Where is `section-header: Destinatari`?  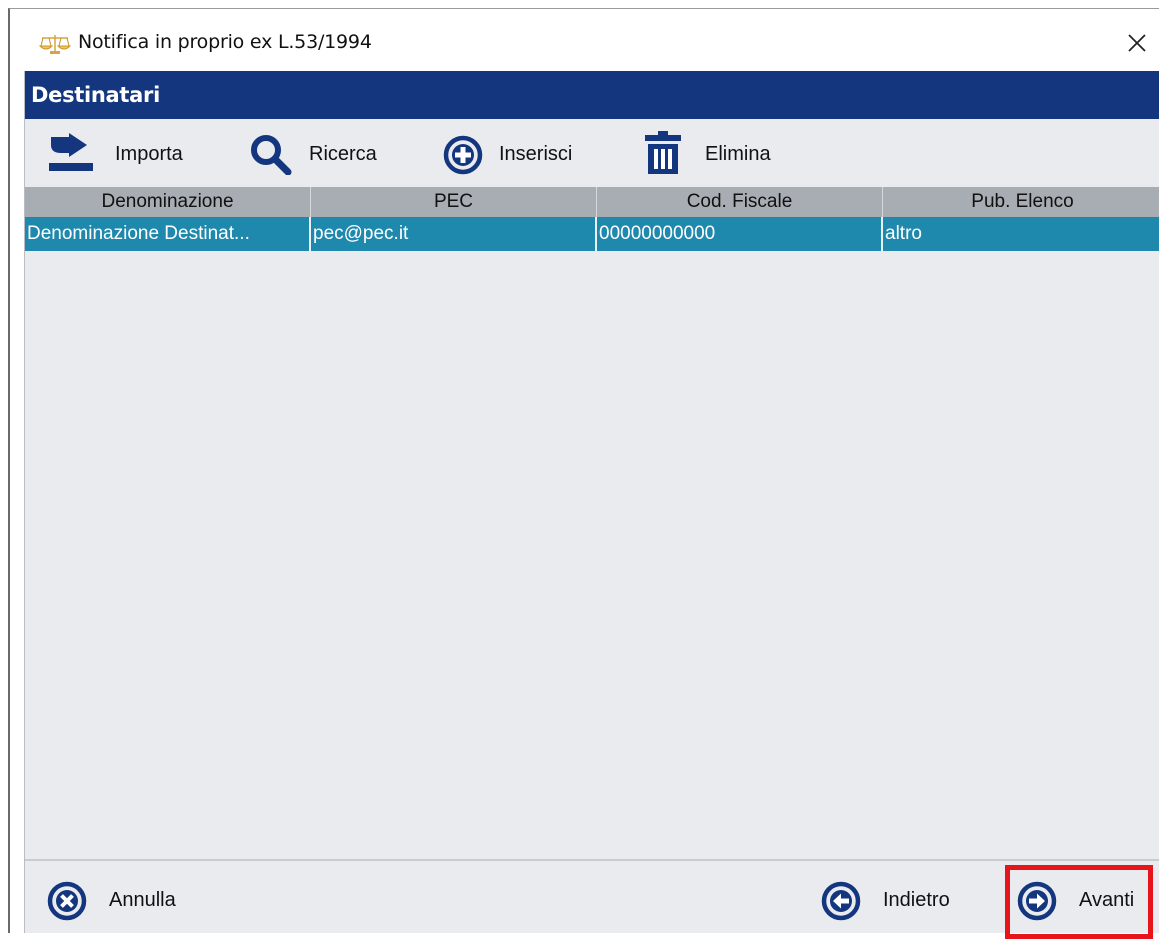
section-header: Destinatari is located at coordinates (592, 95).